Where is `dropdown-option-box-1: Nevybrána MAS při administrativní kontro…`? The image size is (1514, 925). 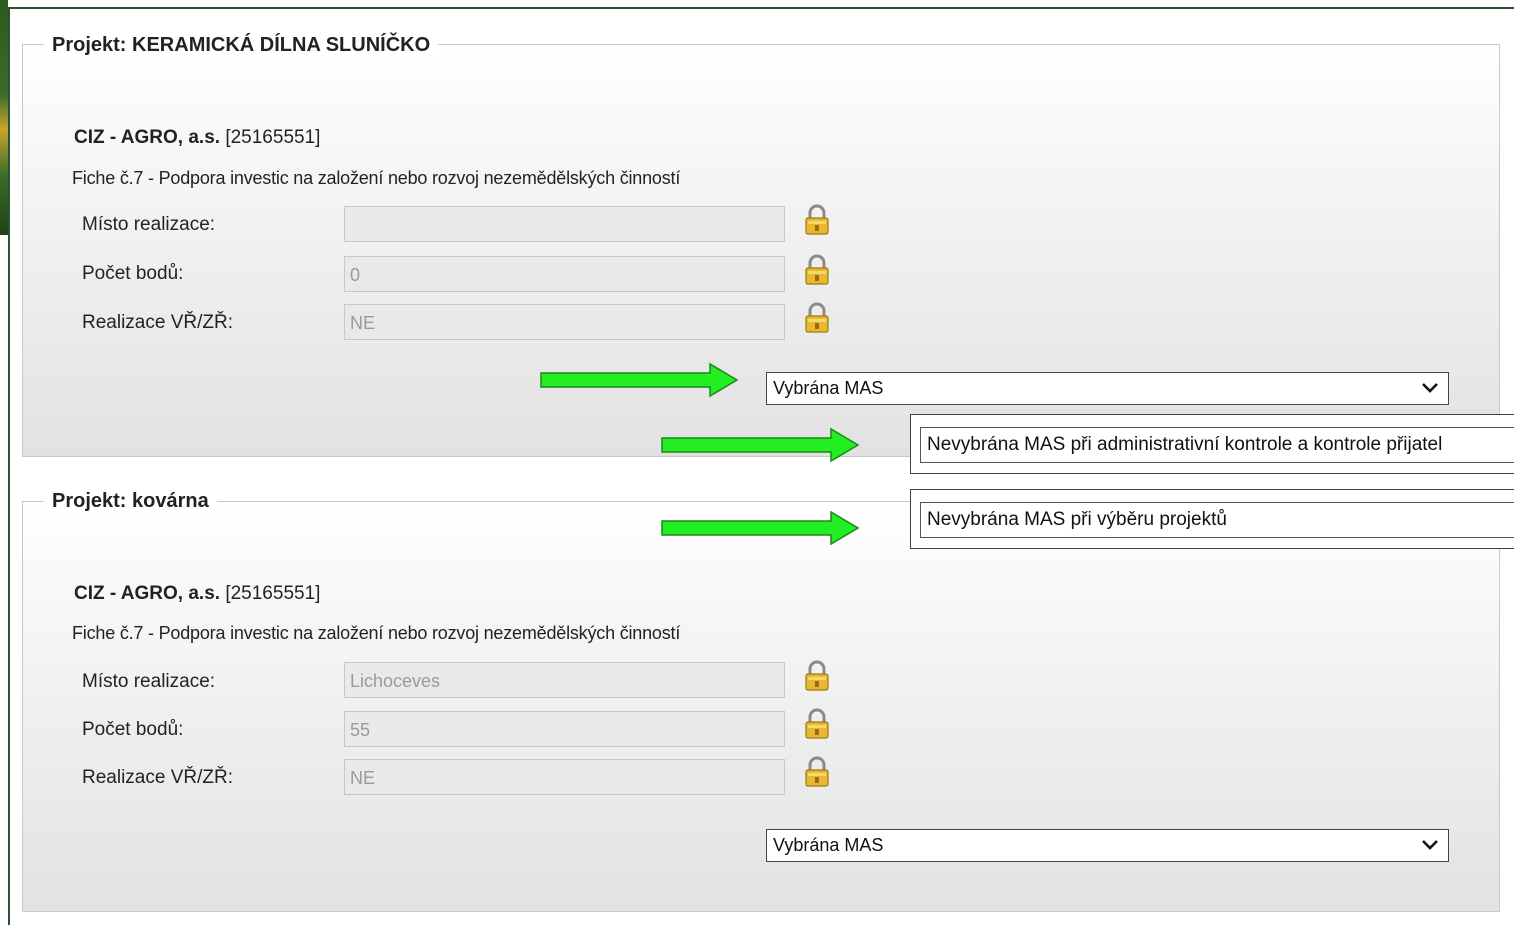
dropdown-option-box-1: Nevybrána MAS při administrativní kontro… is located at coordinates (1212, 444).